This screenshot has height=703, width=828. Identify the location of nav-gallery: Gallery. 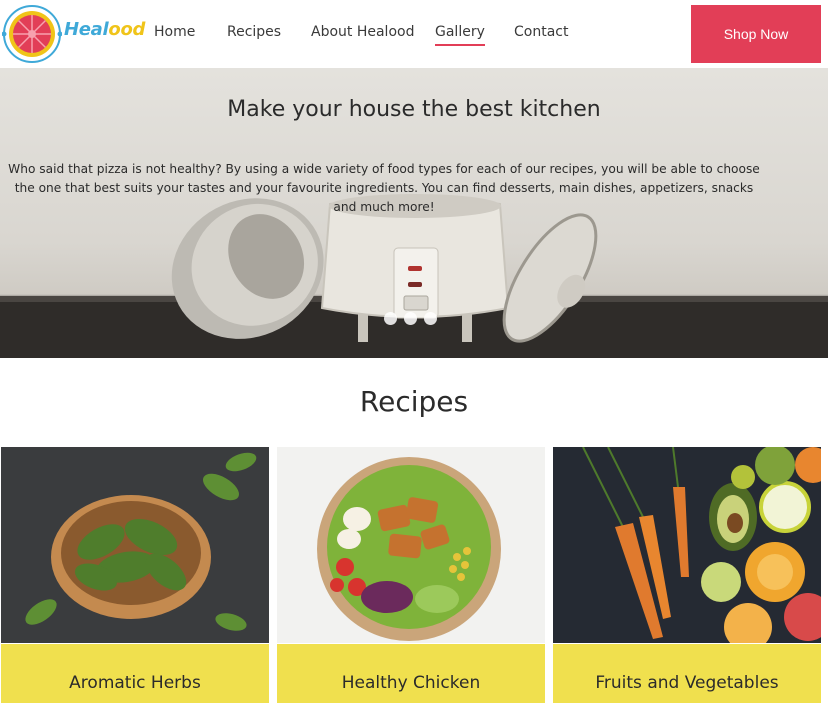
(460, 35).